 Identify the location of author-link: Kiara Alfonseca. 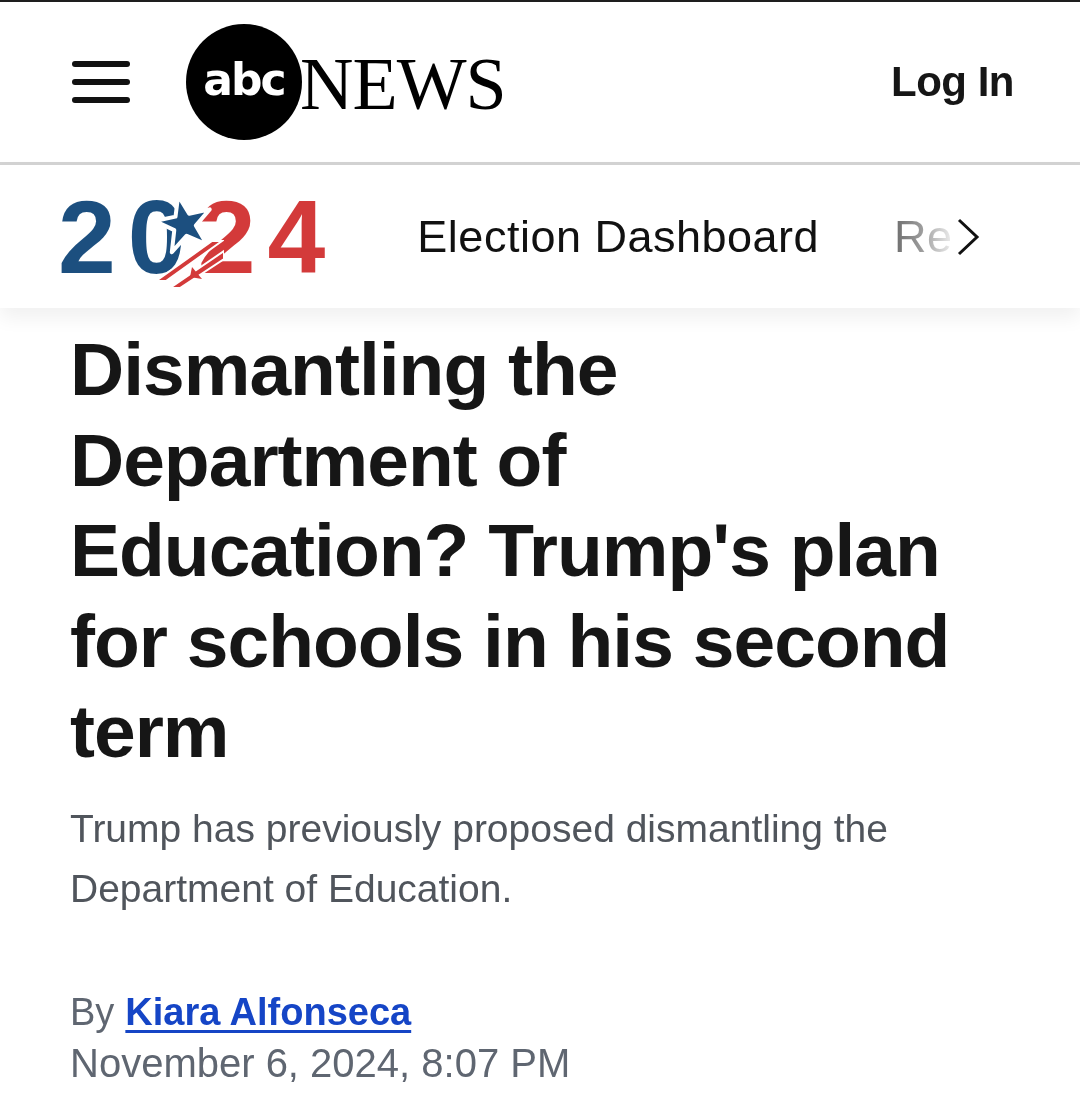
(268, 1011).